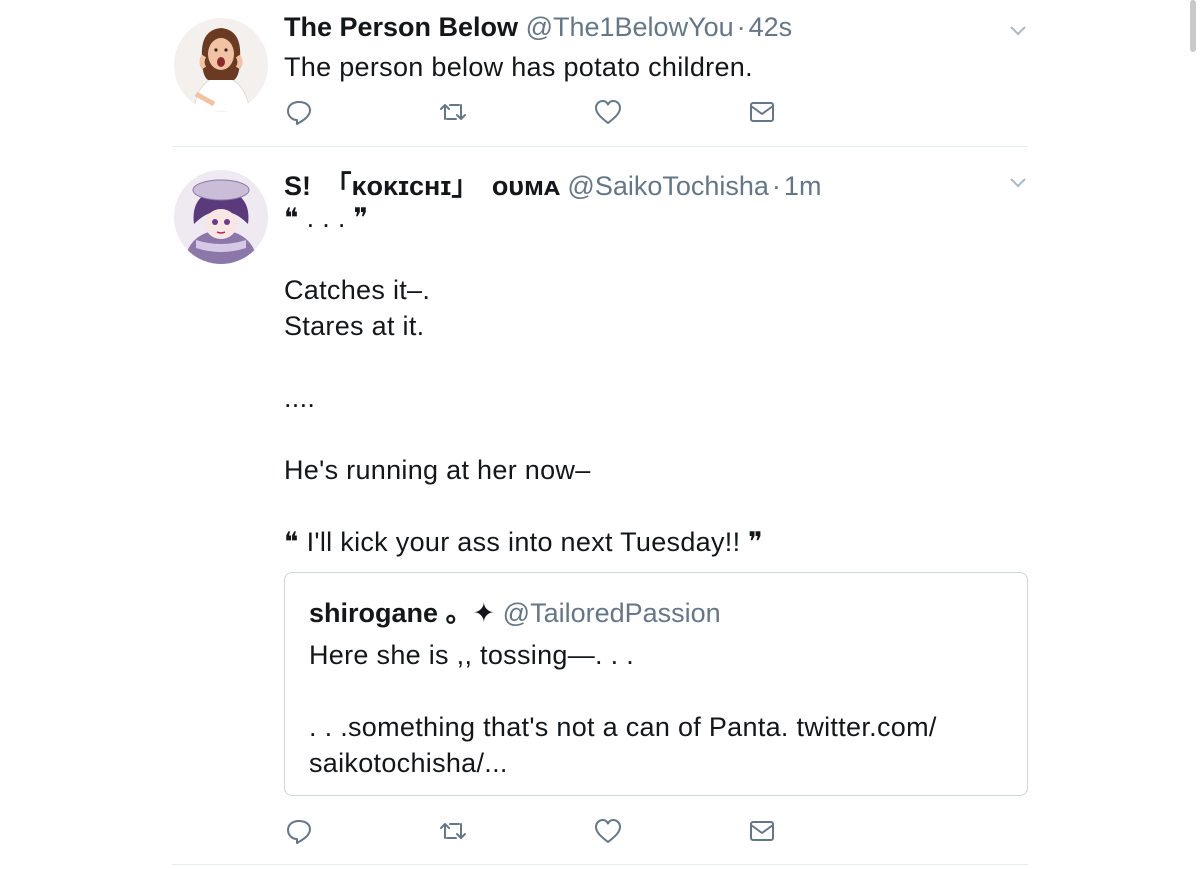 This screenshot has width=1200, height=869. What do you see at coordinates (803, 186) in the screenshot?
I see `timestamp: 1m` at bounding box center [803, 186].